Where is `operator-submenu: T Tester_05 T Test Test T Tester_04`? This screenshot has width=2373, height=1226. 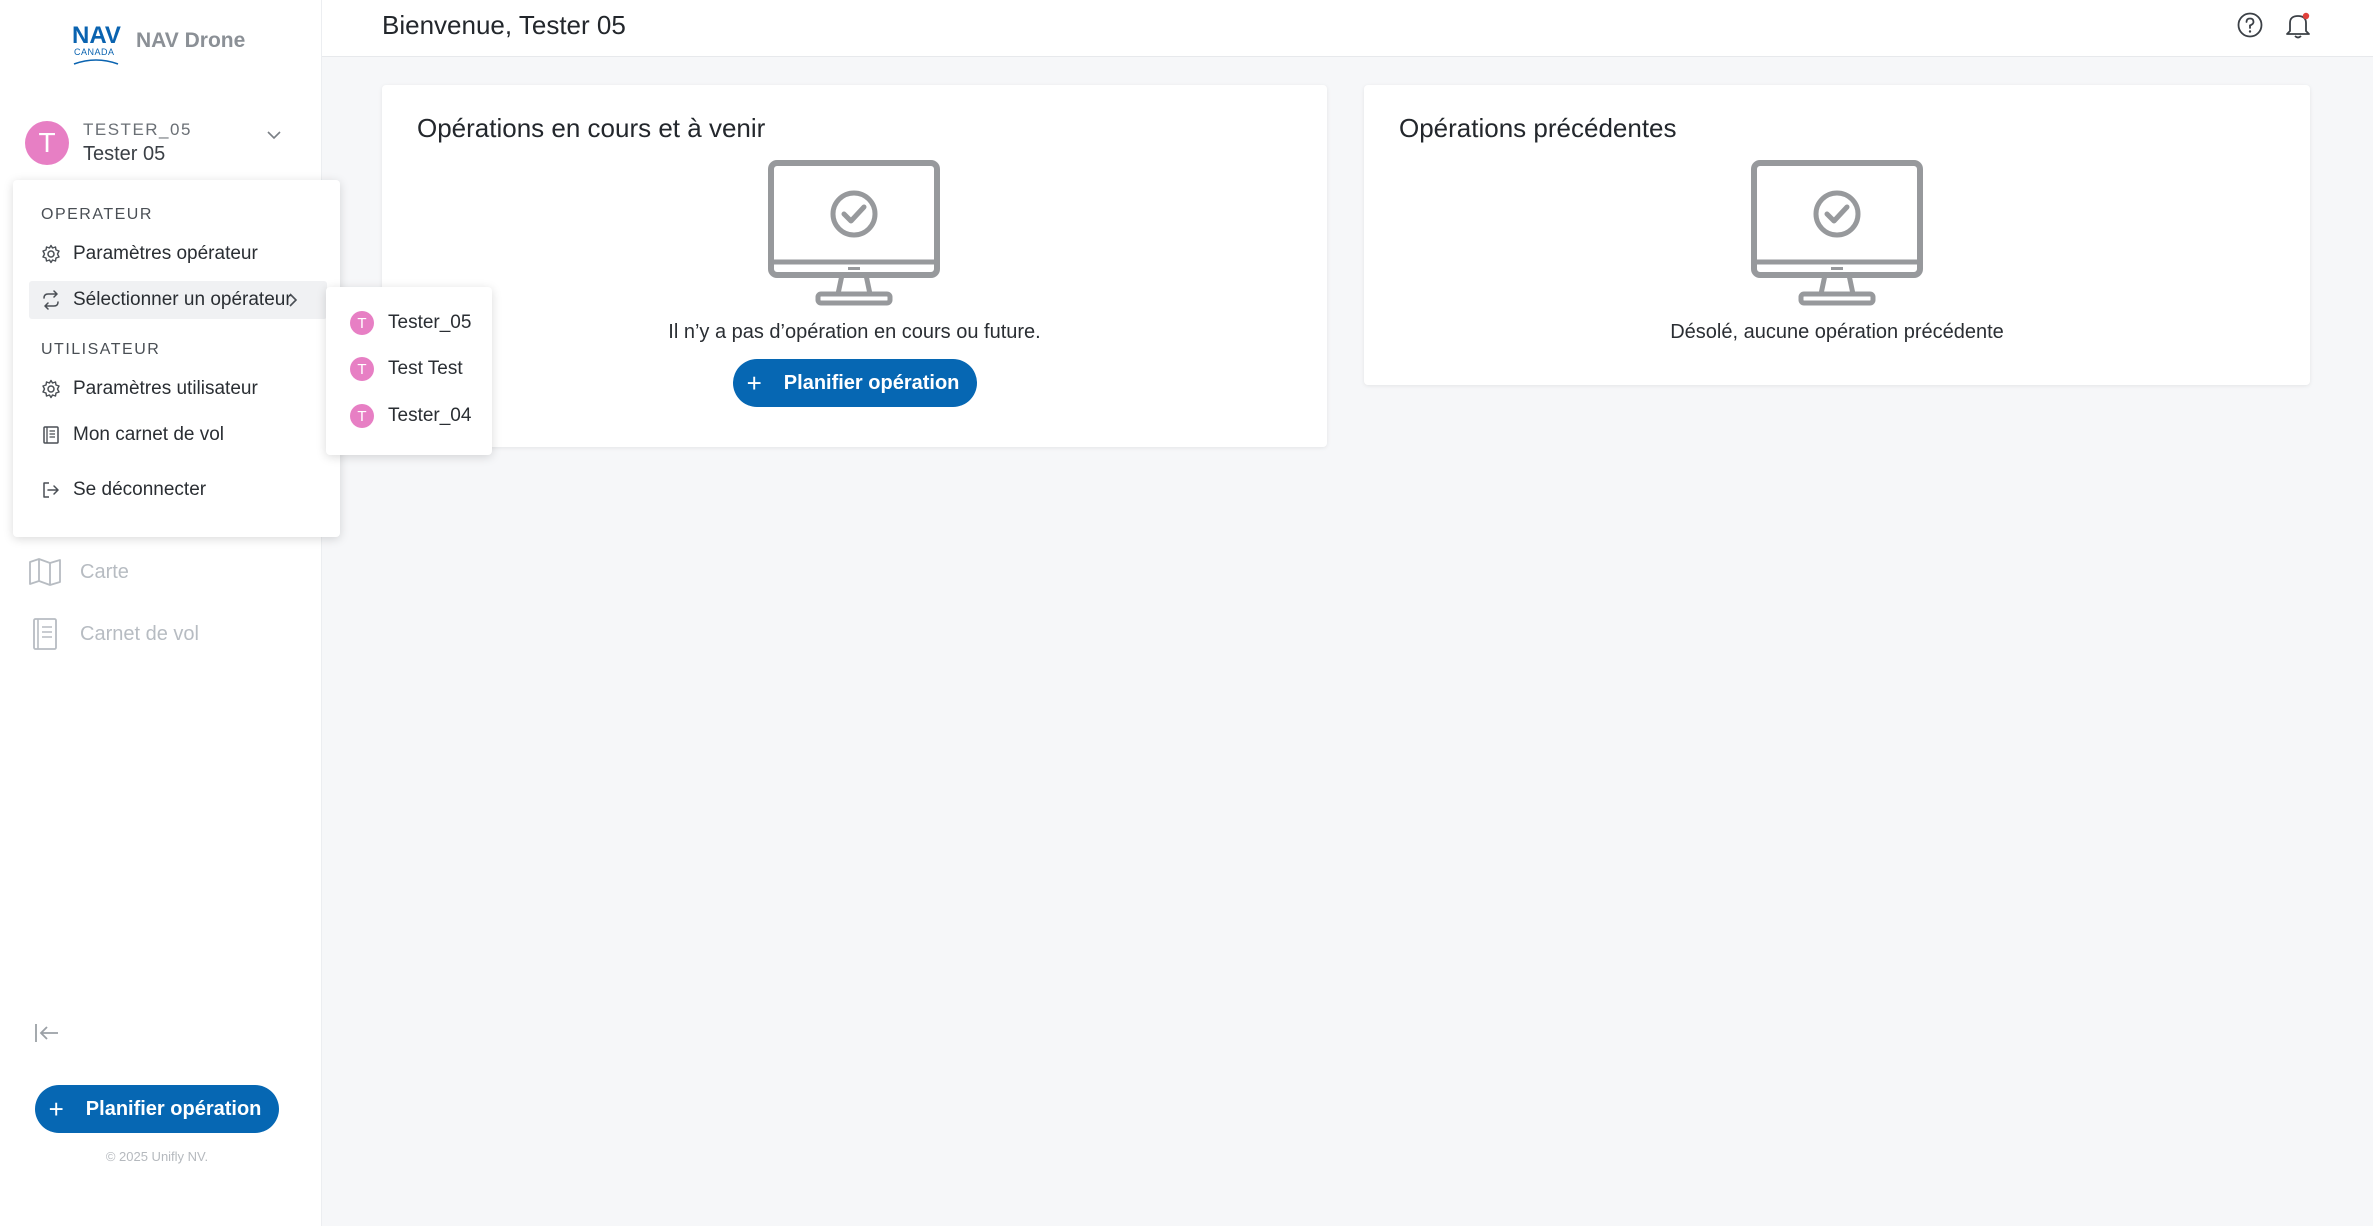 operator-submenu: T Tester_05 T Test Test T Tester_04 is located at coordinates (409, 371).